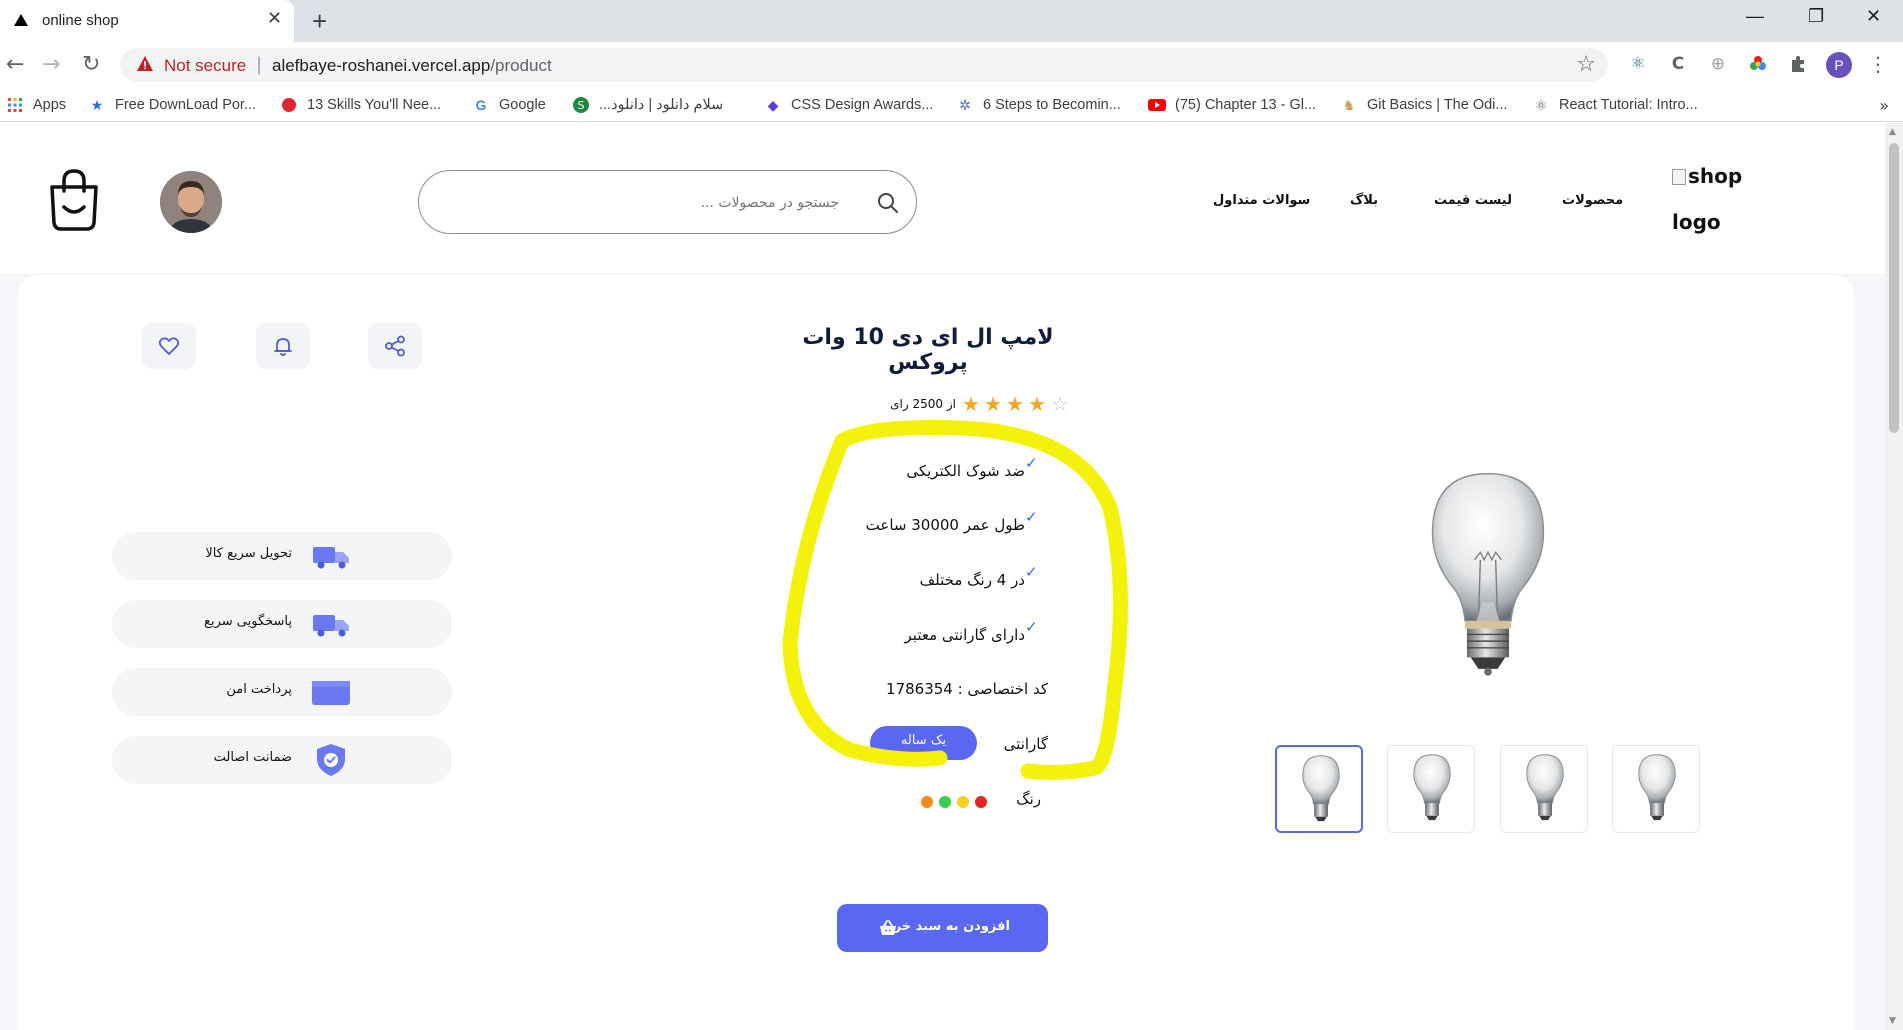  I want to click on share-icon, so click(395, 346).